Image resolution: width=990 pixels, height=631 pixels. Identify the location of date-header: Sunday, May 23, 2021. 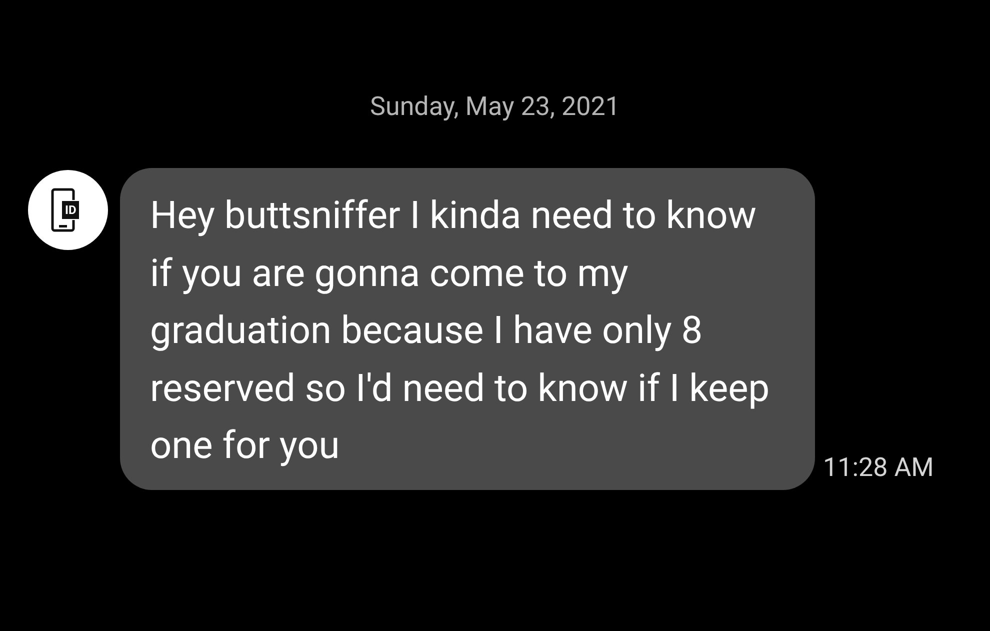
(495, 107).